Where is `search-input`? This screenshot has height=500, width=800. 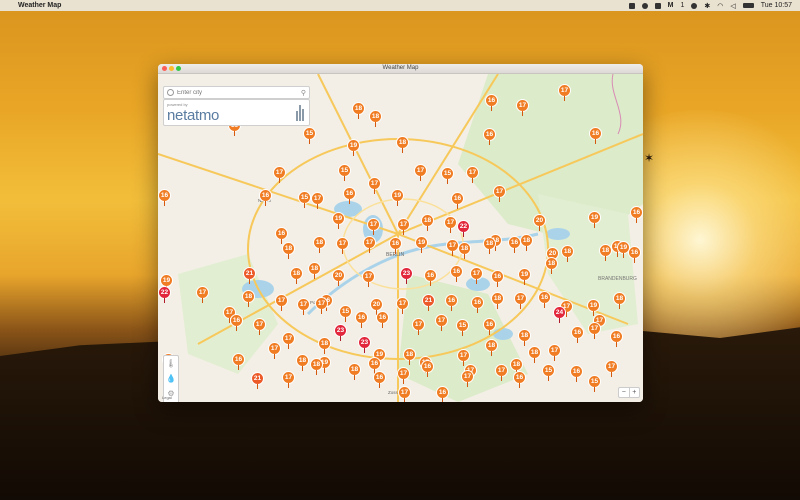
search-input is located at coordinates (234, 92).